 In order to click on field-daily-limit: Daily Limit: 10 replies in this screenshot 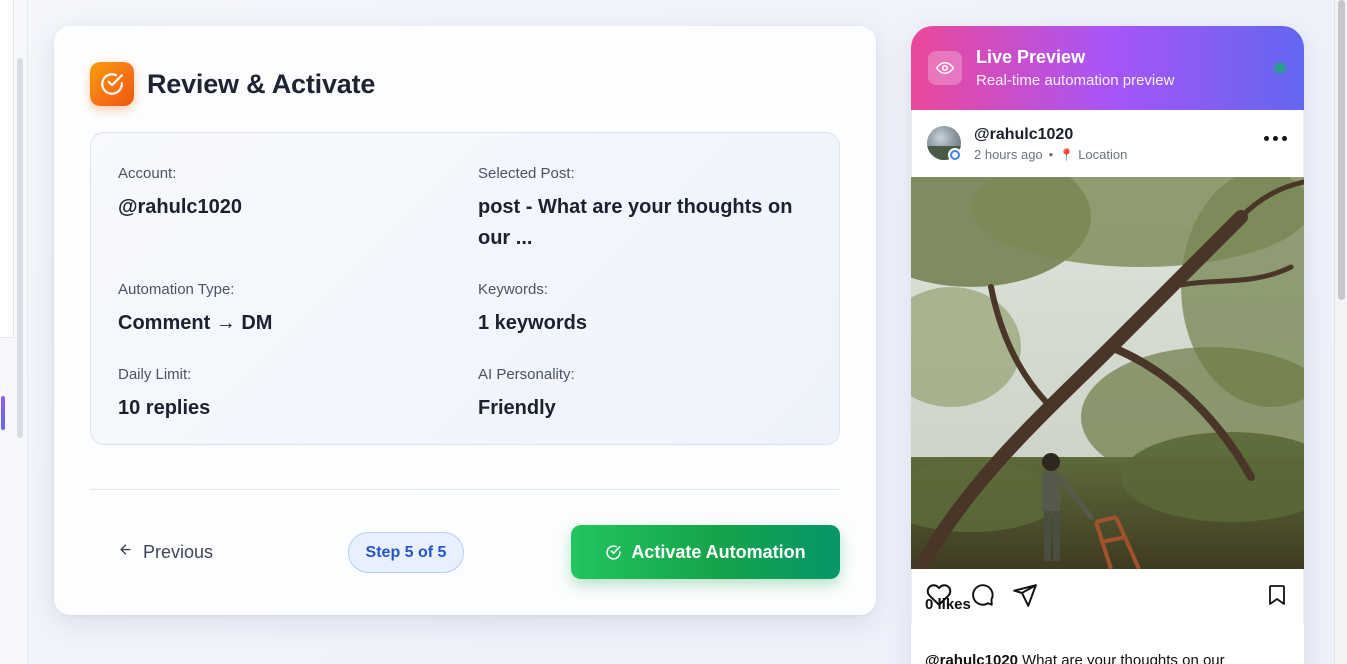, I will do `click(283, 395)`.